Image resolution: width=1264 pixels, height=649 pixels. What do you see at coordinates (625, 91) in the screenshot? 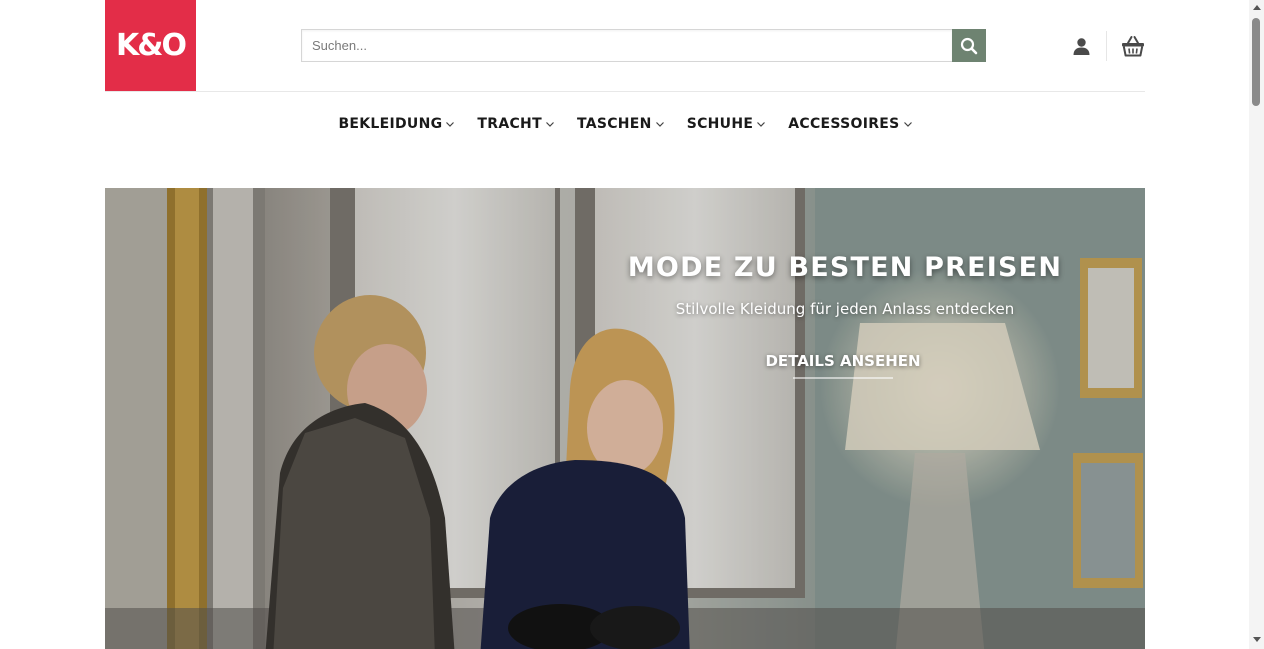
I see `header-separator` at bounding box center [625, 91].